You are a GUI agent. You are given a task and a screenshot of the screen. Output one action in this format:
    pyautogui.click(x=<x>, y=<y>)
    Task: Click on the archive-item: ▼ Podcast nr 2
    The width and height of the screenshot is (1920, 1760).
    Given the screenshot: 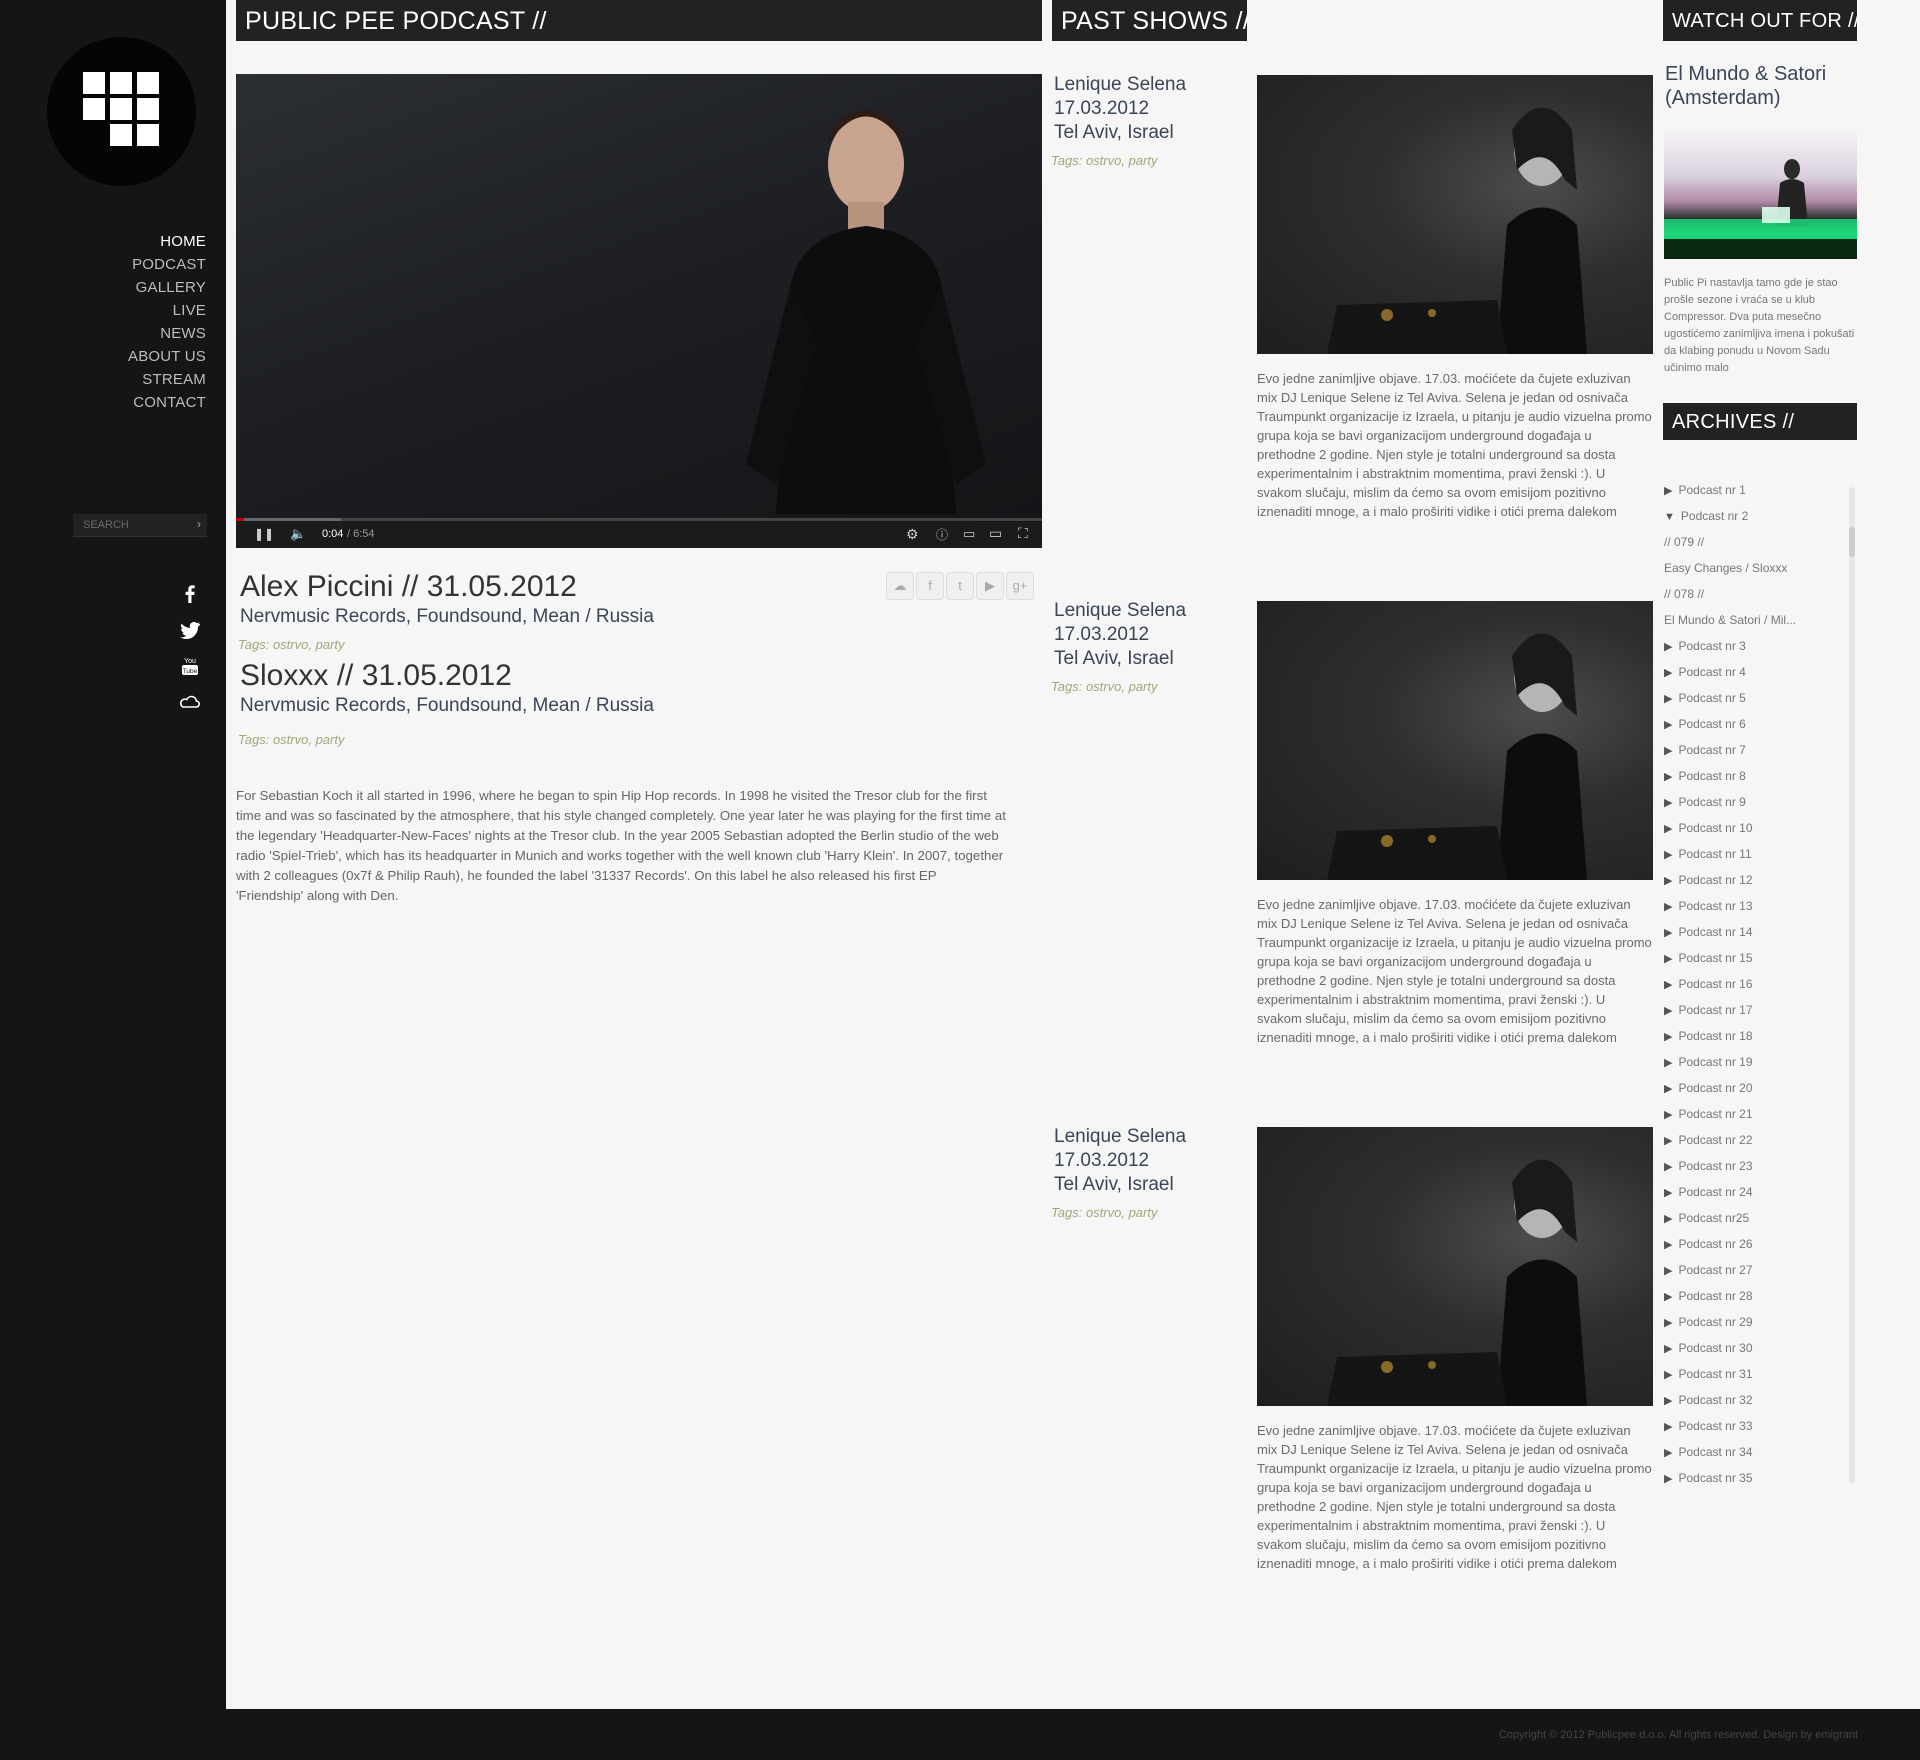 What is the action you would take?
    pyautogui.click(x=1759, y=516)
    